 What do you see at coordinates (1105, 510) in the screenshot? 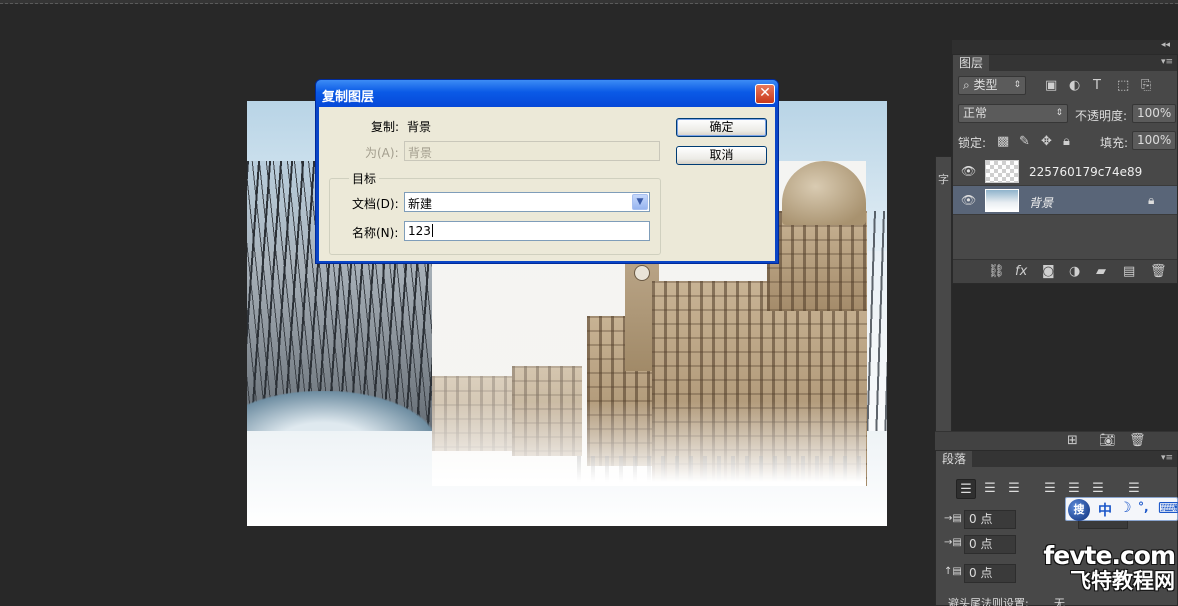
I see `ime-mode-chinese: 中` at bounding box center [1105, 510].